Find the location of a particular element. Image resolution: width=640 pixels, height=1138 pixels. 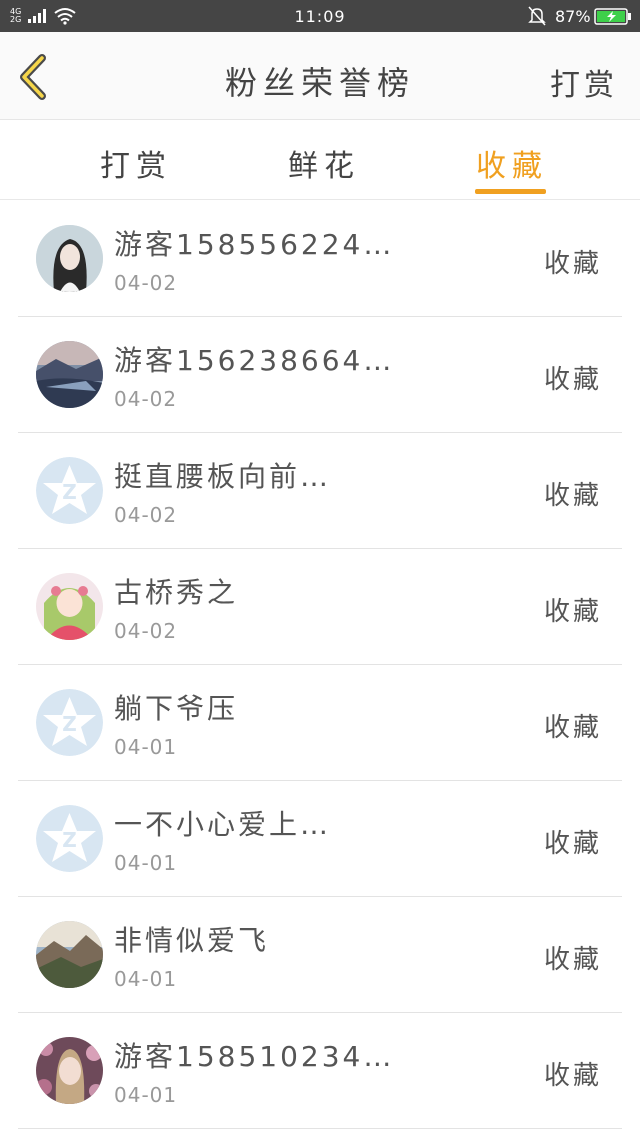

list-item: Z 一不小心爱上… 04-01 收藏 is located at coordinates (320, 839).